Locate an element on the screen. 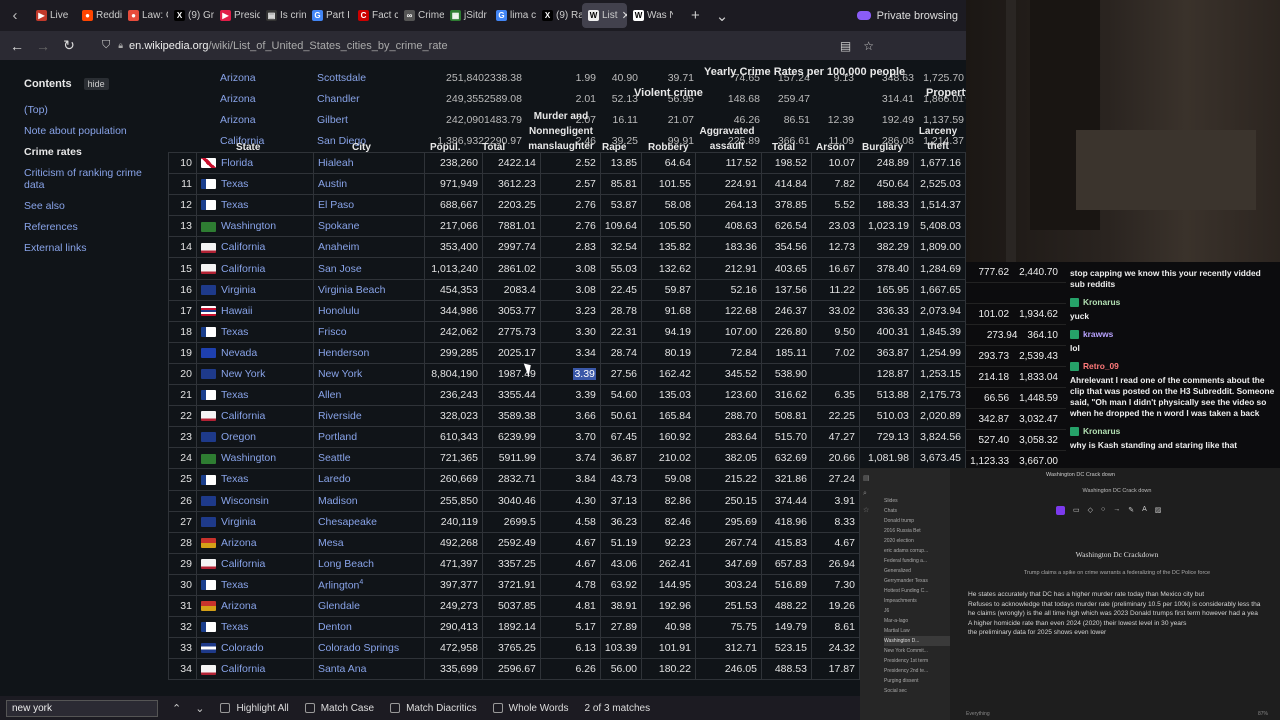 The width and height of the screenshot is (1280, 720). state-cell: Oregon is located at coordinates (254, 437).